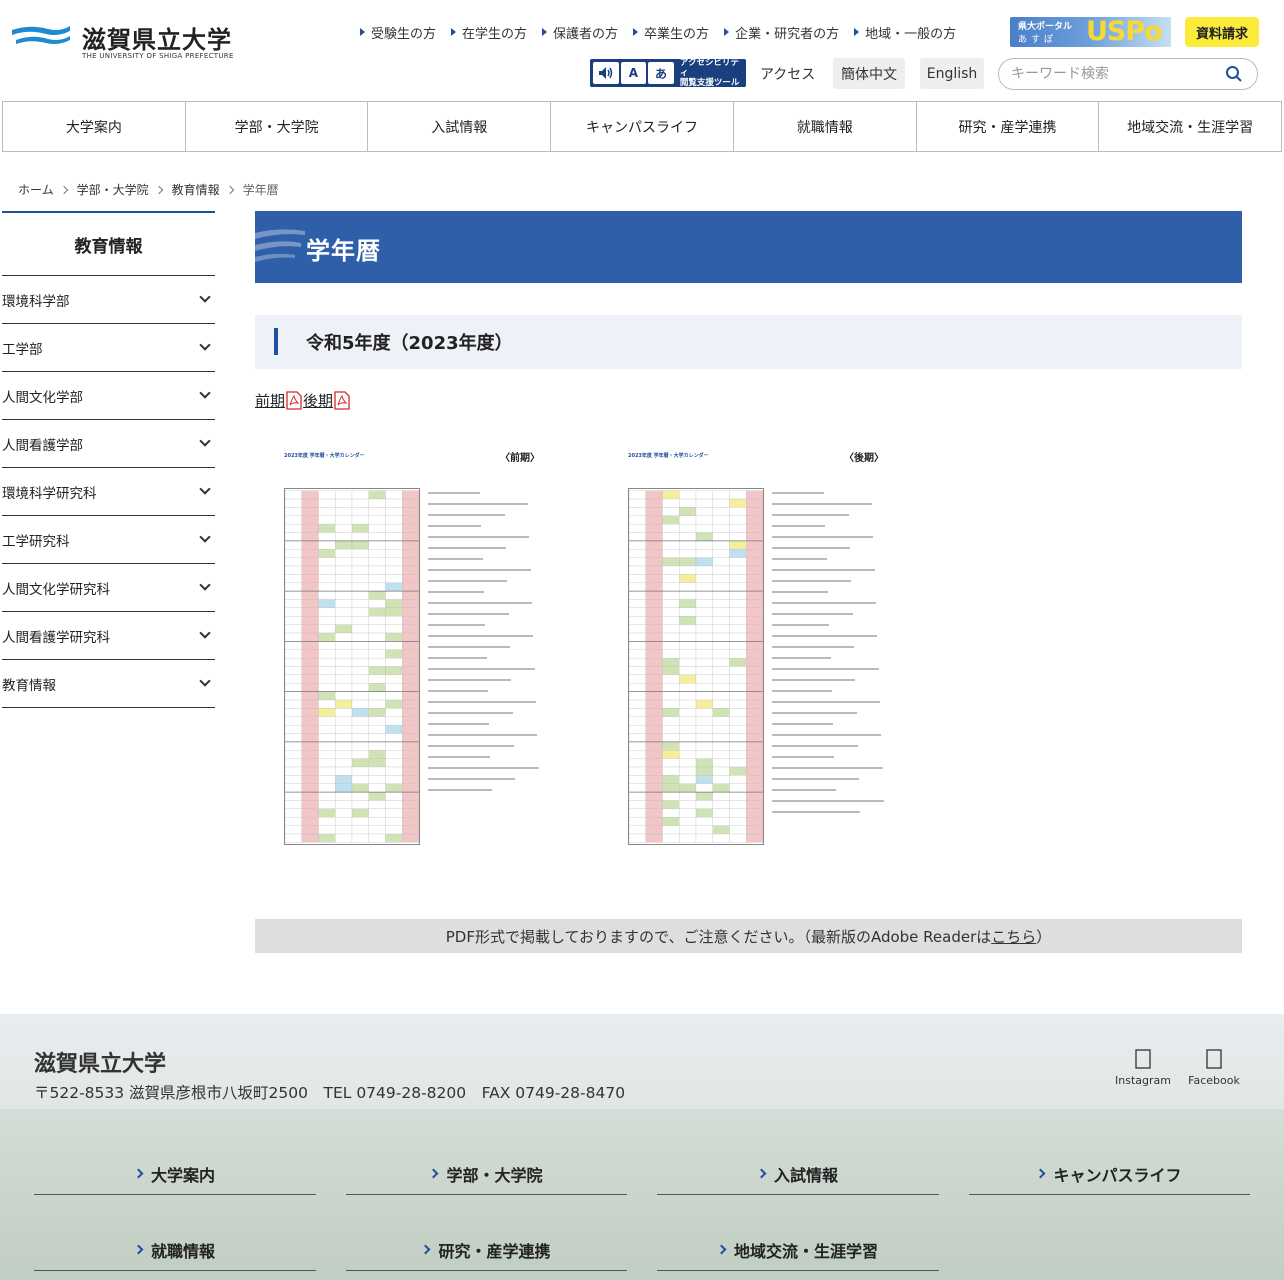 The image size is (1284, 1280). Describe the element at coordinates (397, 32) in the screenshot. I see `audience-link-applicants: 受験生の方` at that location.